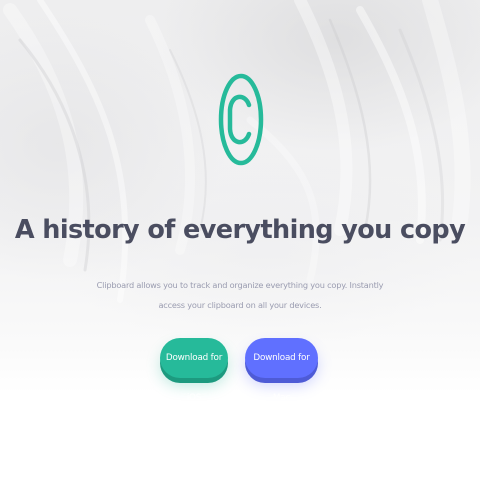 The width and height of the screenshot is (480, 480). I want to click on download-ios-button: Download for iOS, so click(194, 370).